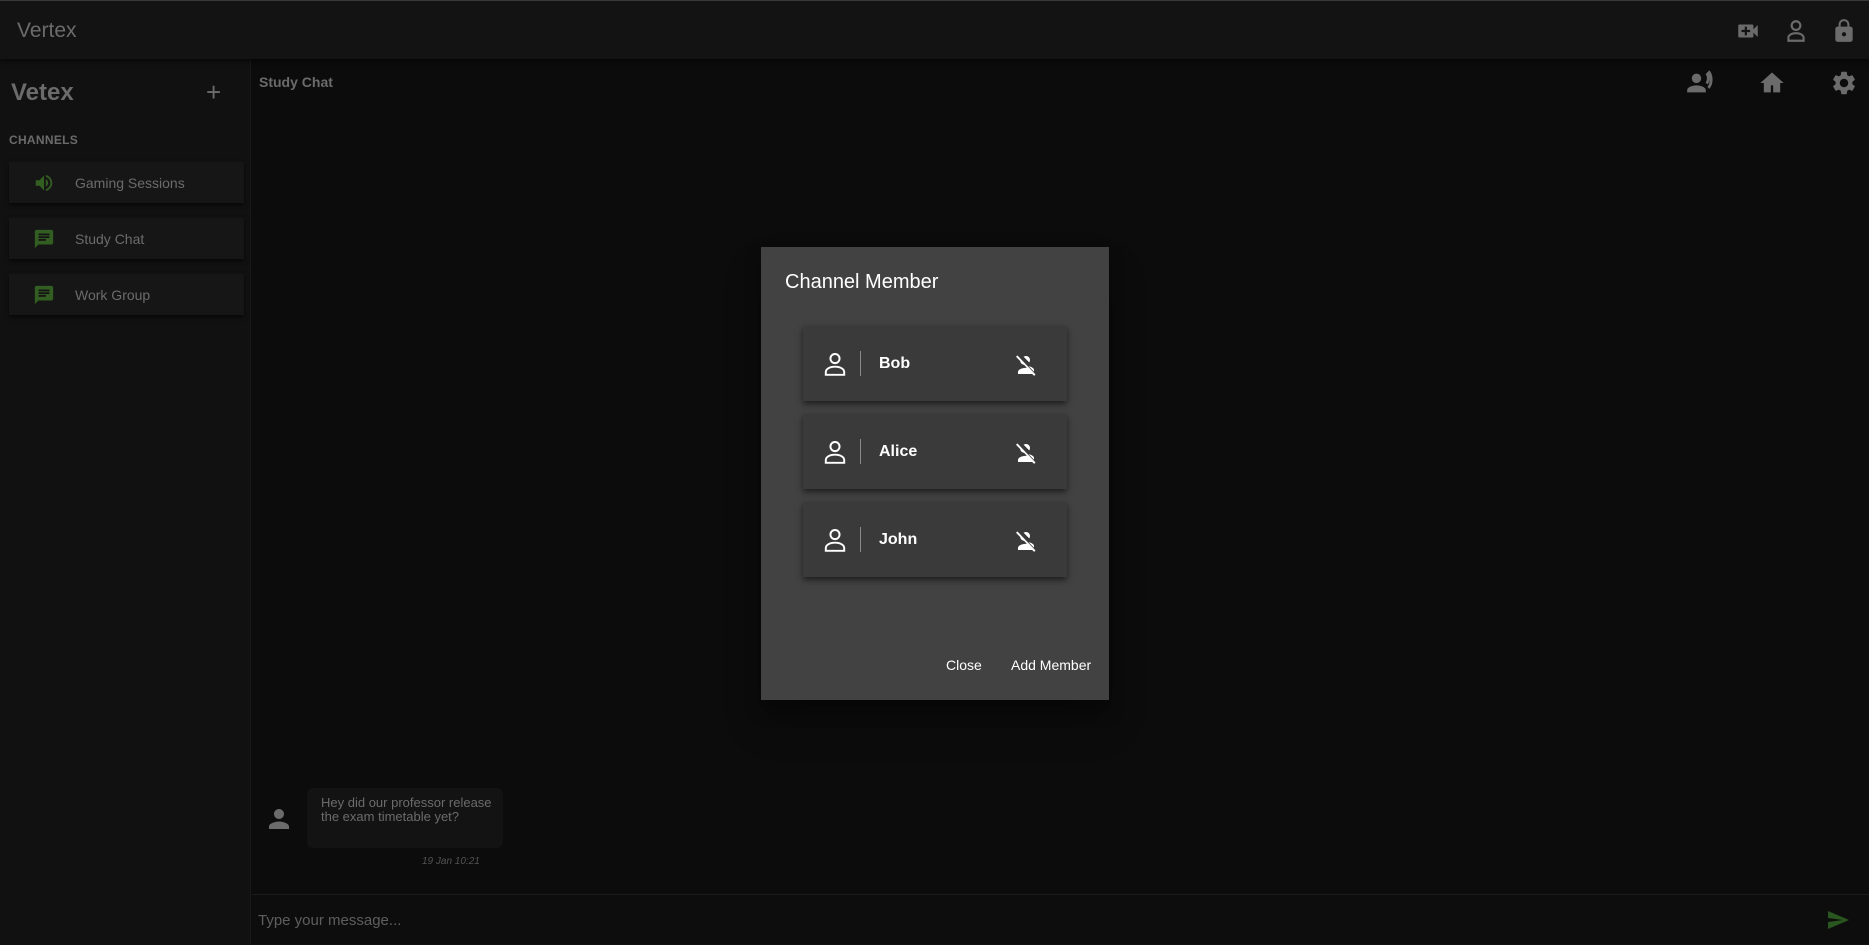 The image size is (1869, 945). What do you see at coordinates (964, 665) in the screenshot?
I see `close-button: Close` at bounding box center [964, 665].